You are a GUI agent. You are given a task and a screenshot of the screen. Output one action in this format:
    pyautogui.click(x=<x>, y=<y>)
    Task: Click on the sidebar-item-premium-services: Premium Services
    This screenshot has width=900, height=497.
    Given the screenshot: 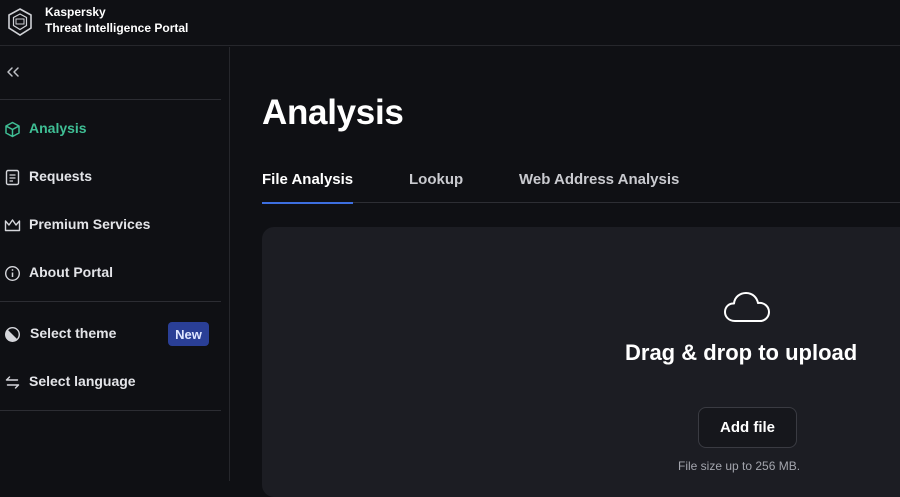 What is the action you would take?
    pyautogui.click(x=110, y=225)
    